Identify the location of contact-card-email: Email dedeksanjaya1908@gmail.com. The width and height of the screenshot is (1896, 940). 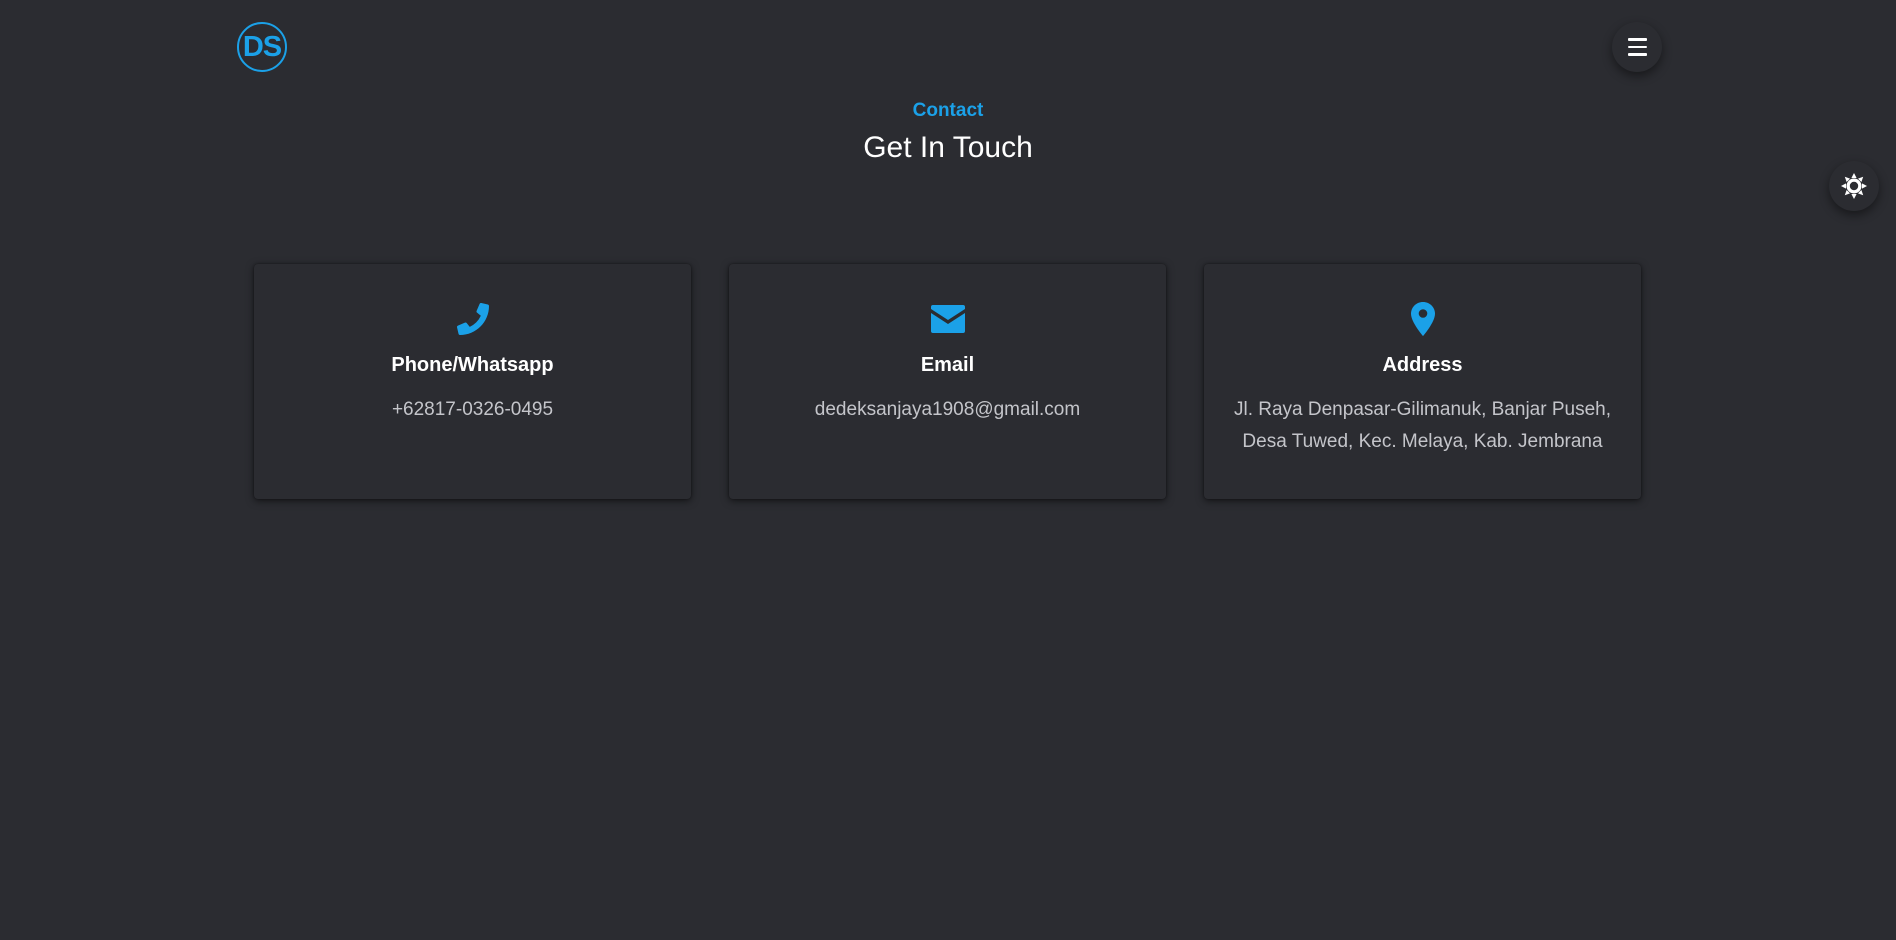
(947, 381).